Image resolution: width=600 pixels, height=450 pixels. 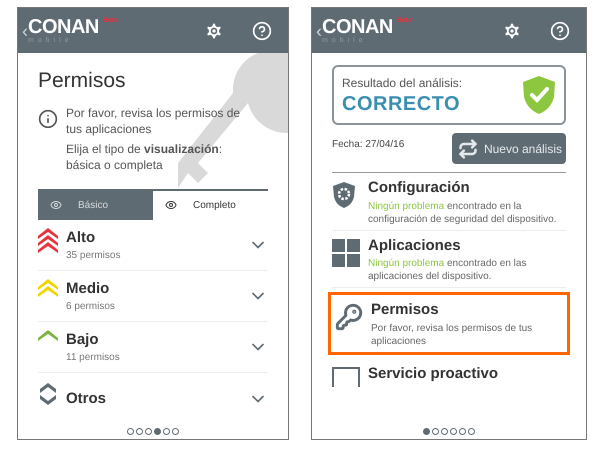 What do you see at coordinates (433, 374) in the screenshot?
I see `section-title: Servicio proactivo` at bounding box center [433, 374].